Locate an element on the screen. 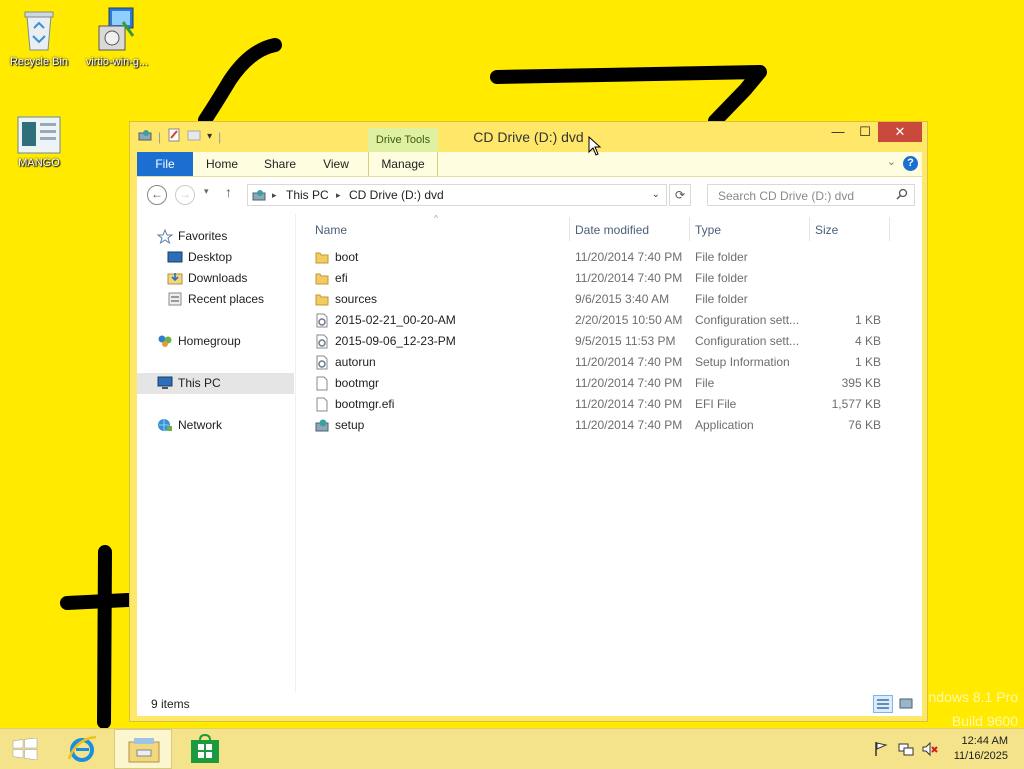  taskbar-internet-explorer is located at coordinates (85, 749).